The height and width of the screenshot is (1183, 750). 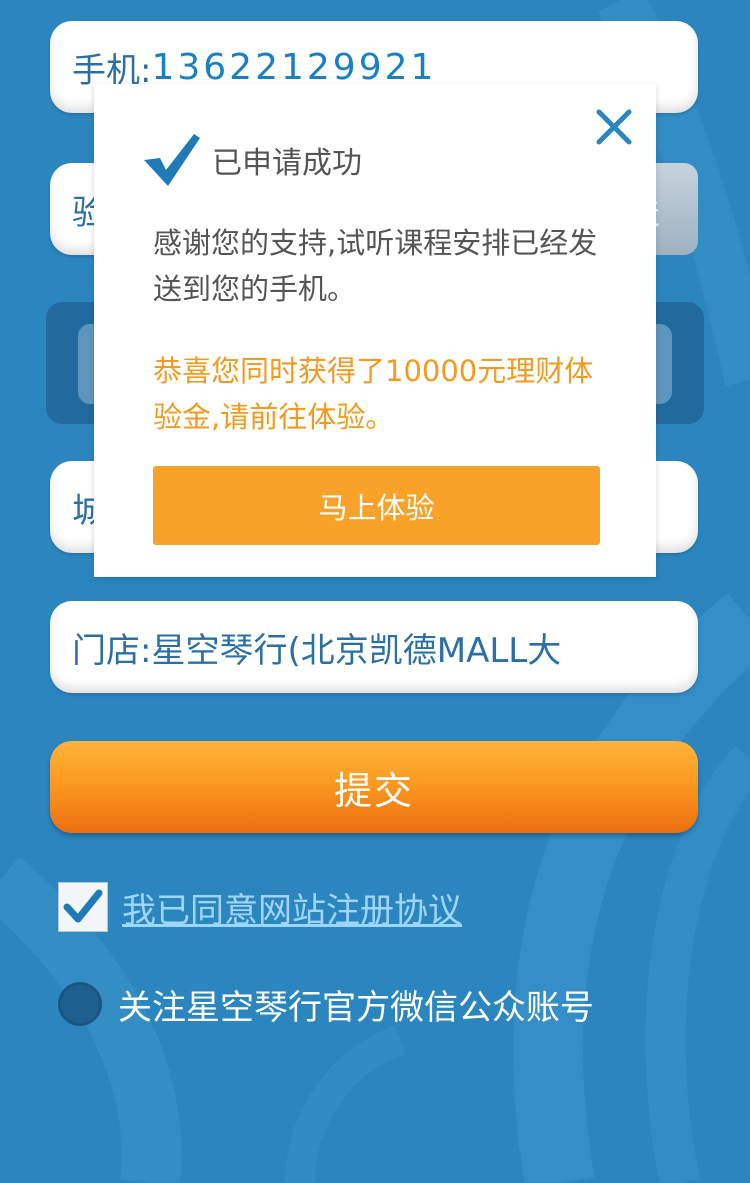 What do you see at coordinates (294, 67) in the screenshot?
I see `phone-value: 13622129921` at bounding box center [294, 67].